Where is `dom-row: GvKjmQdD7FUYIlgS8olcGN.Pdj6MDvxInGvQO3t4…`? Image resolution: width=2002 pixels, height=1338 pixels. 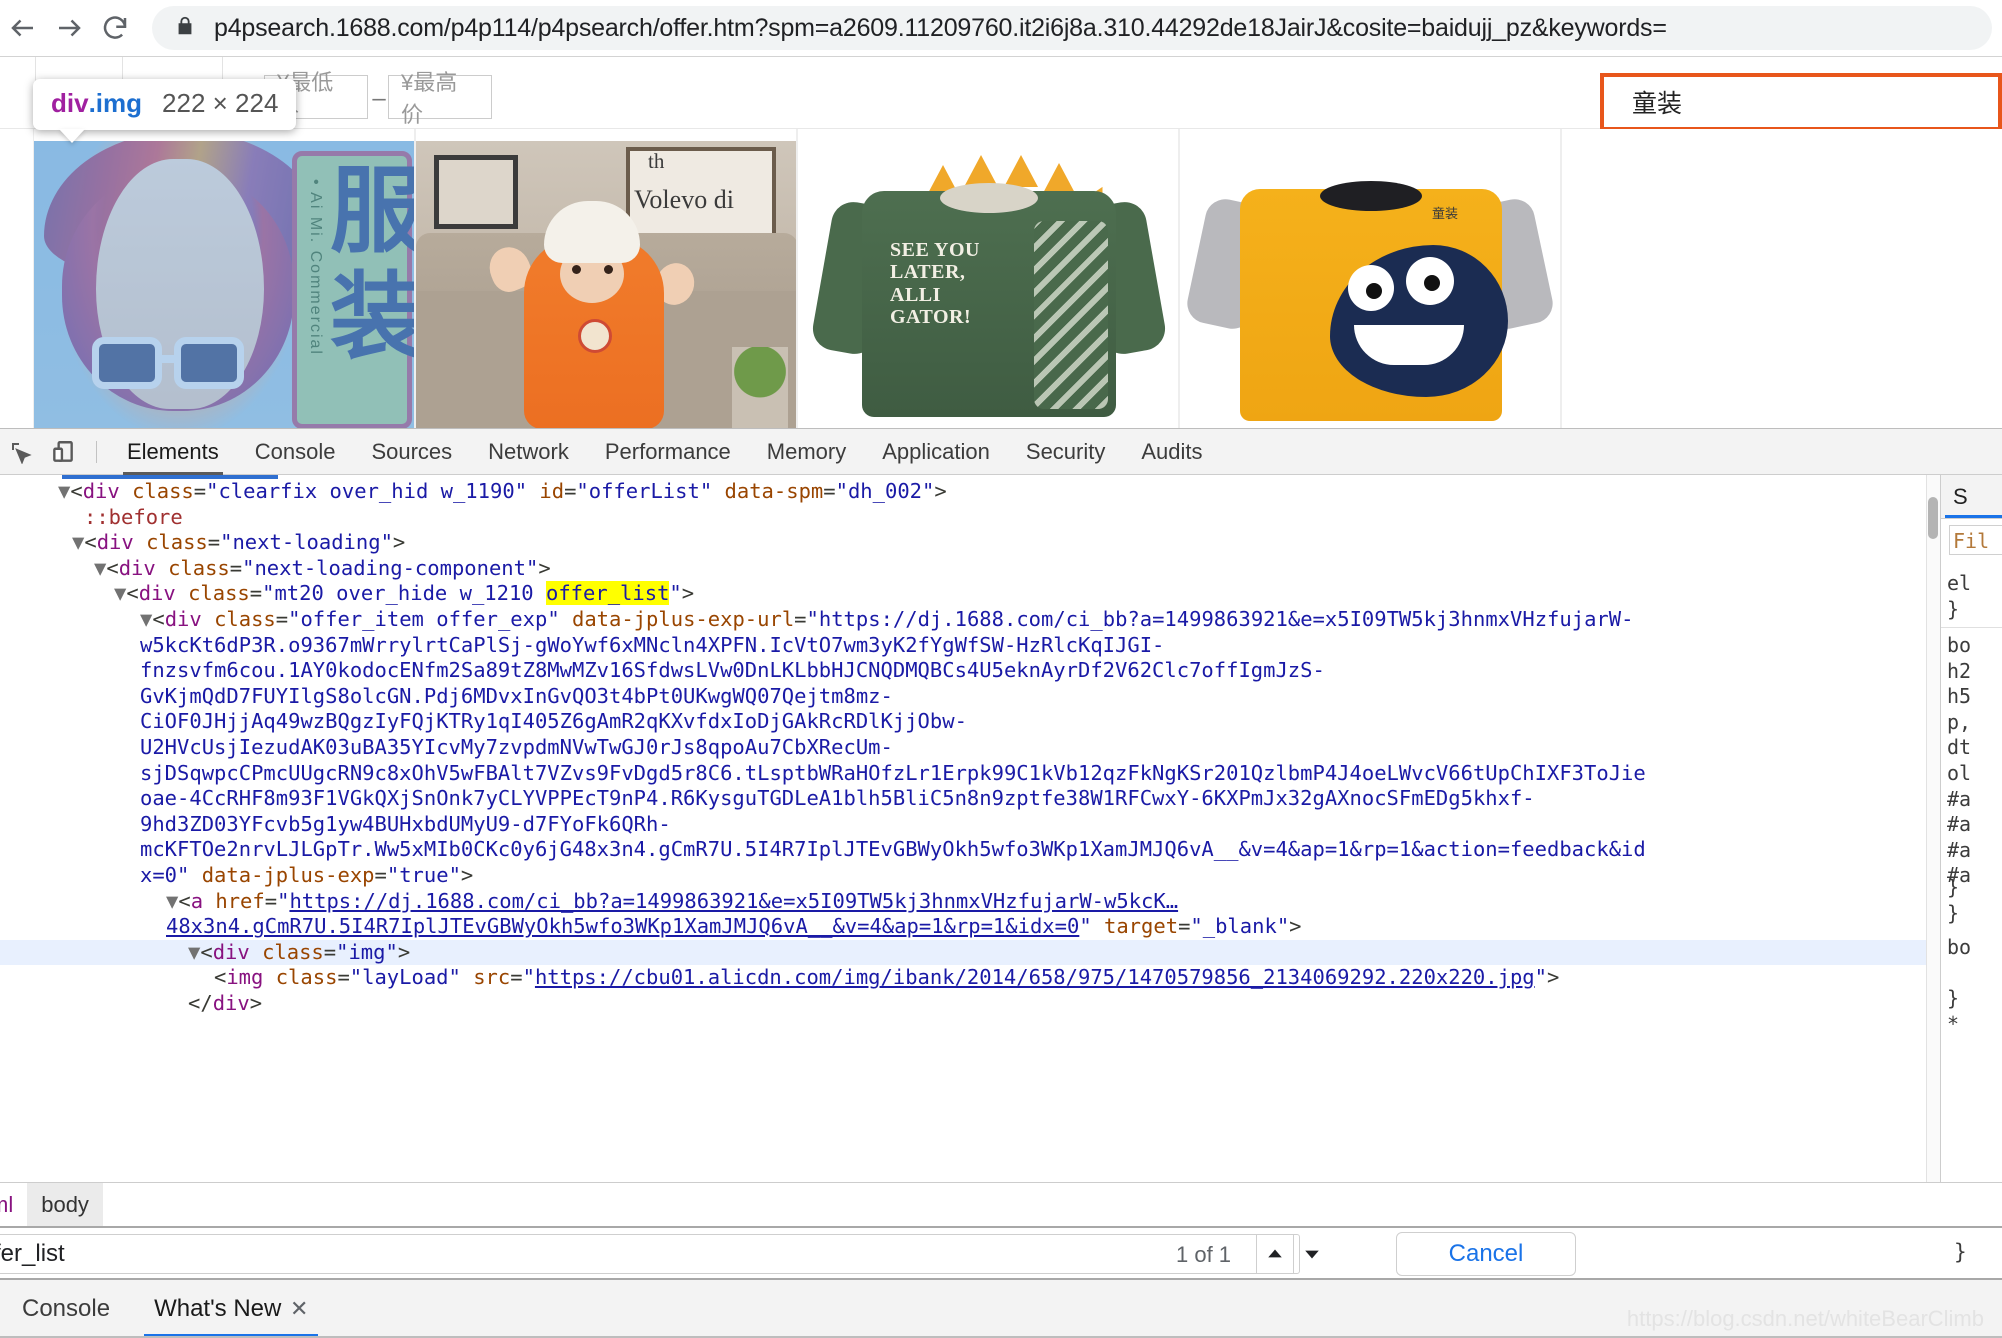 dom-row: GvKjmQdD7FUYIlgS8olcGN.Pdj6MDvxInGvQO3t4… is located at coordinates (970, 697).